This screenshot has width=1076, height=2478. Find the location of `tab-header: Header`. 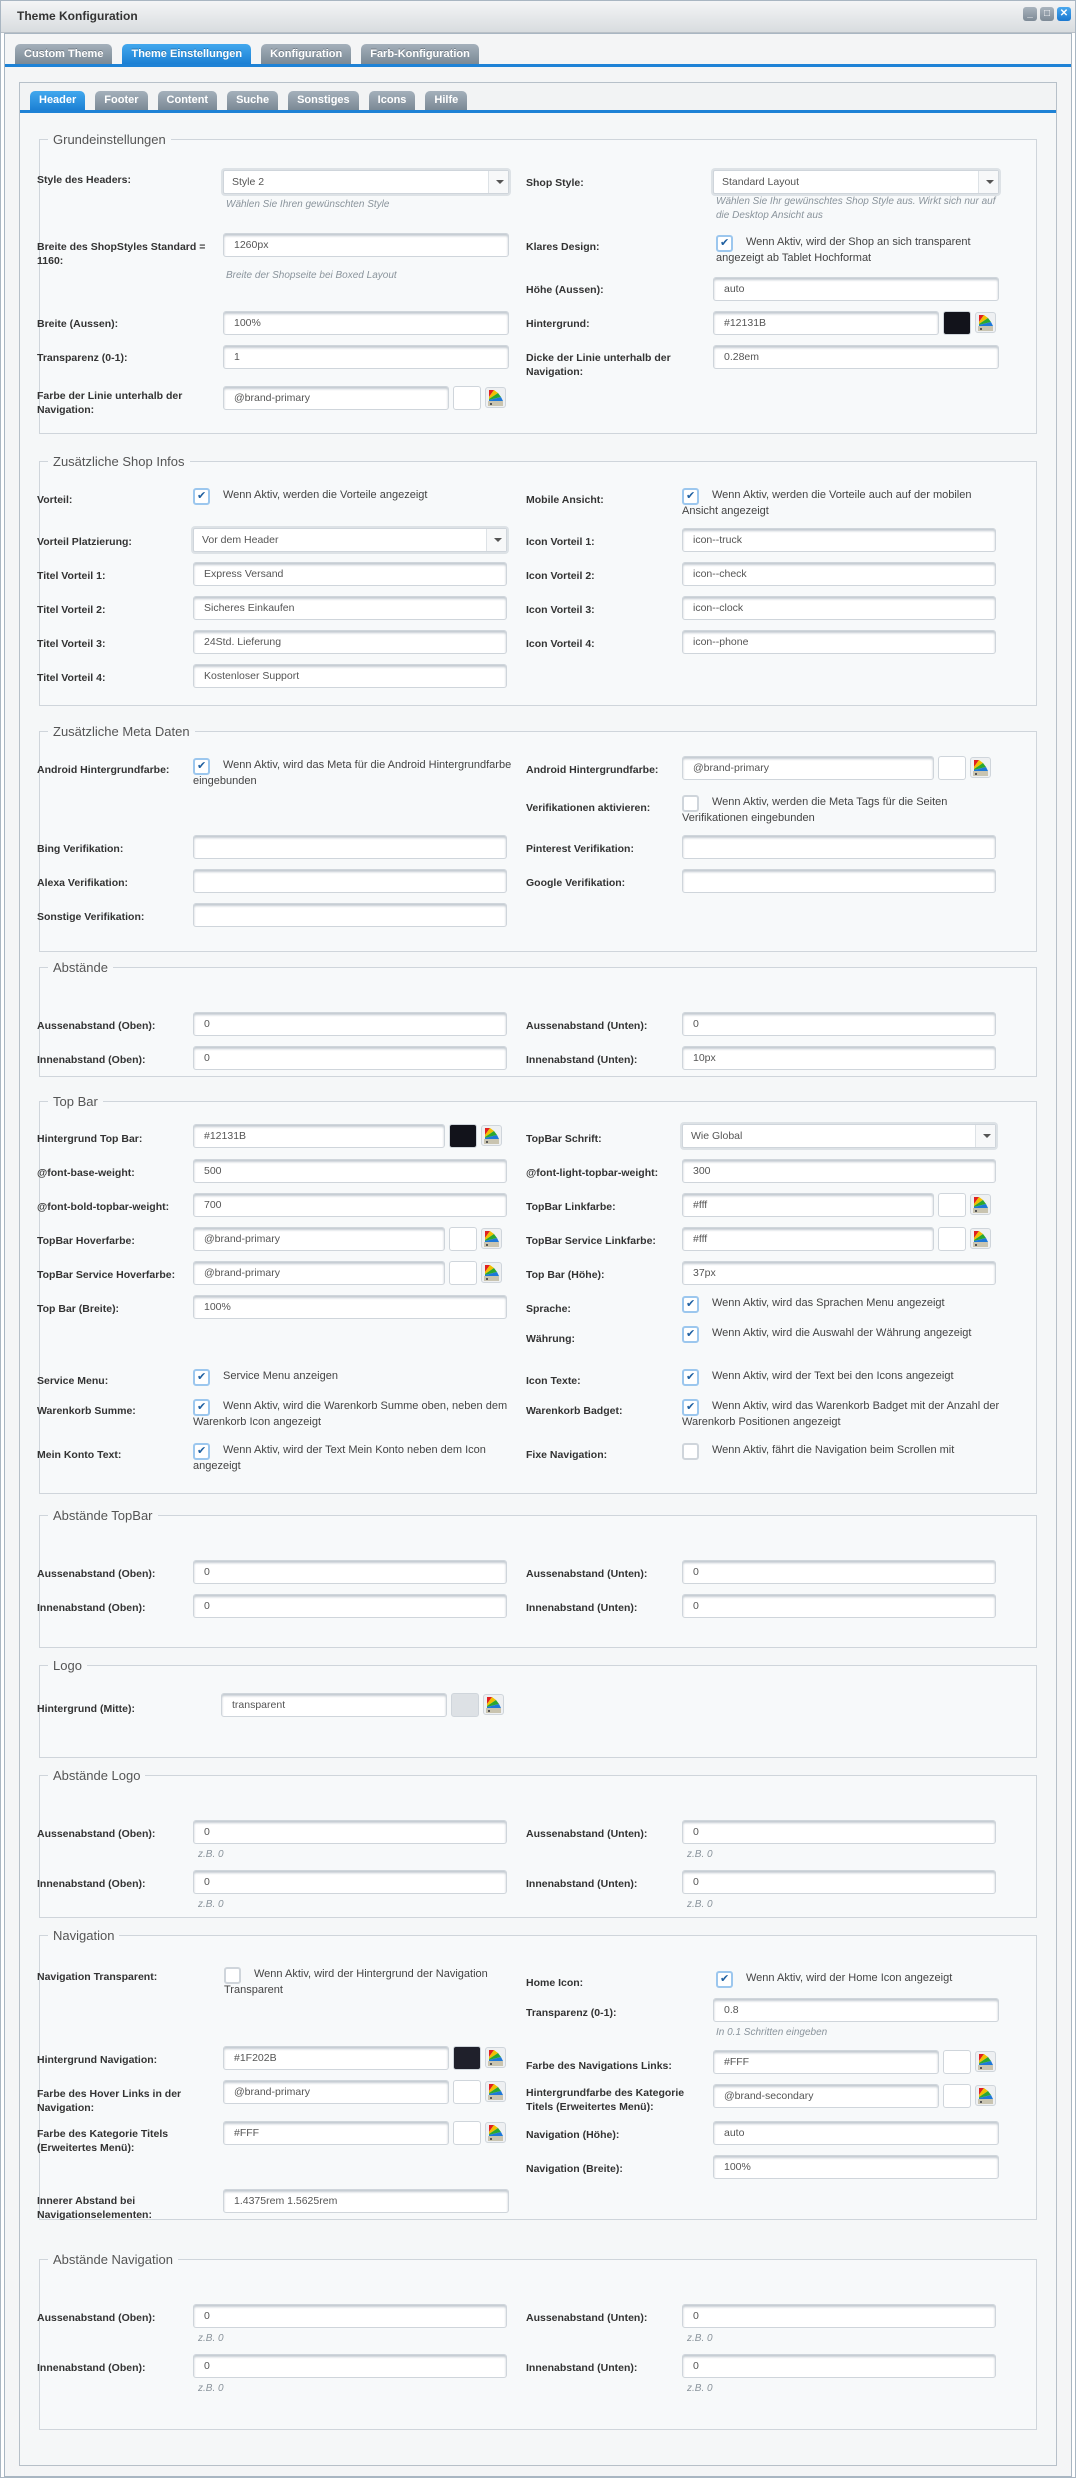

tab-header: Header is located at coordinates (58, 100).